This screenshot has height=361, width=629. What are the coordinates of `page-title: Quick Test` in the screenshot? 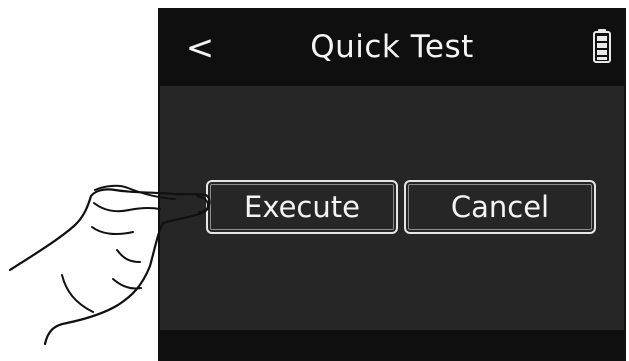 It's located at (392, 47).